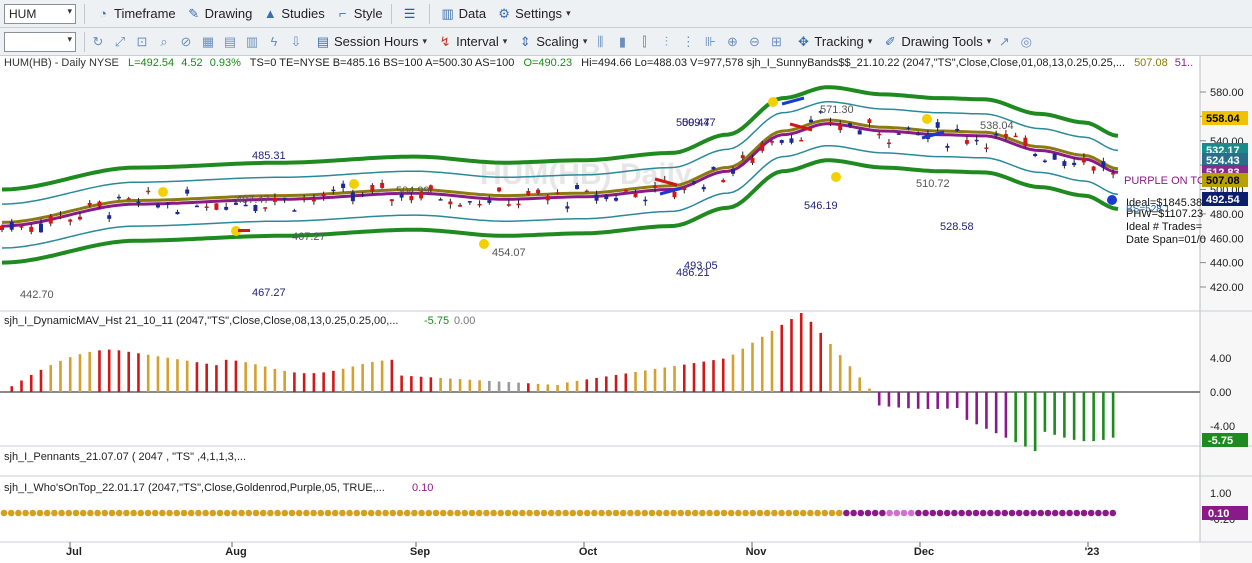 This screenshot has width=1252, height=563. Describe the element at coordinates (558, 513) in the screenshot. I see `whosontop-dots` at that location.